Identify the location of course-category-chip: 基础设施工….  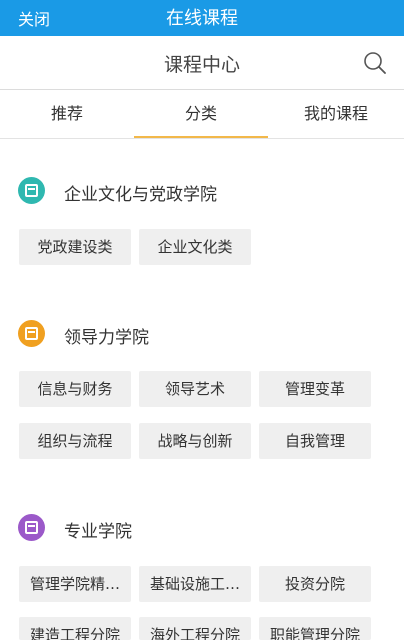
(195, 584).